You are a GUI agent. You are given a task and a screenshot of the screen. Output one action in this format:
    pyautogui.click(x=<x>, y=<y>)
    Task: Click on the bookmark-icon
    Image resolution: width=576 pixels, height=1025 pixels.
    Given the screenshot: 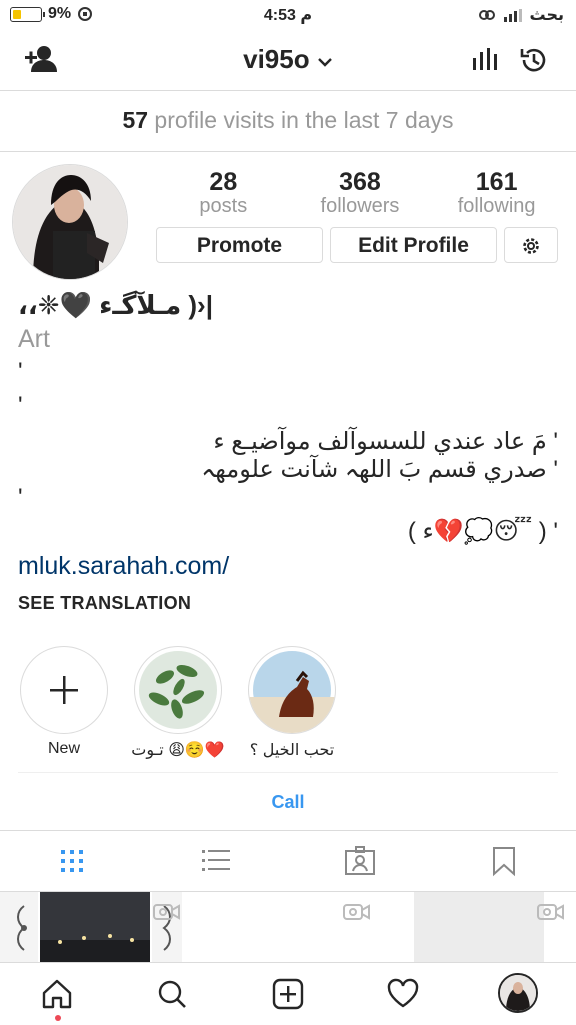 What is the action you would take?
    pyautogui.click(x=504, y=861)
    